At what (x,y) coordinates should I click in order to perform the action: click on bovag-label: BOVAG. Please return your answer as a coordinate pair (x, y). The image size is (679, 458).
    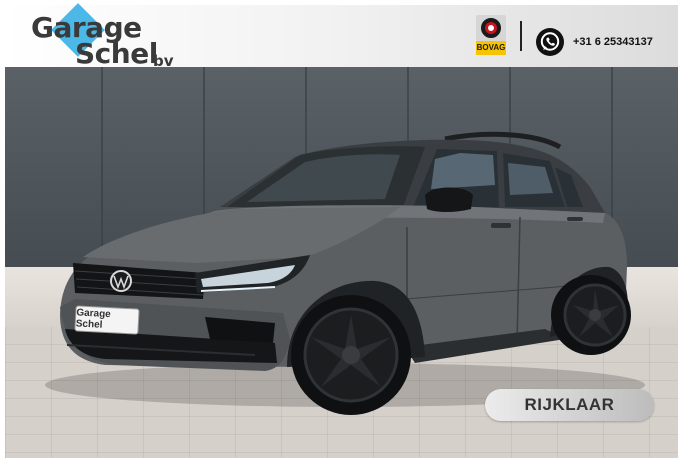
    Looking at the image, I should click on (491, 48).